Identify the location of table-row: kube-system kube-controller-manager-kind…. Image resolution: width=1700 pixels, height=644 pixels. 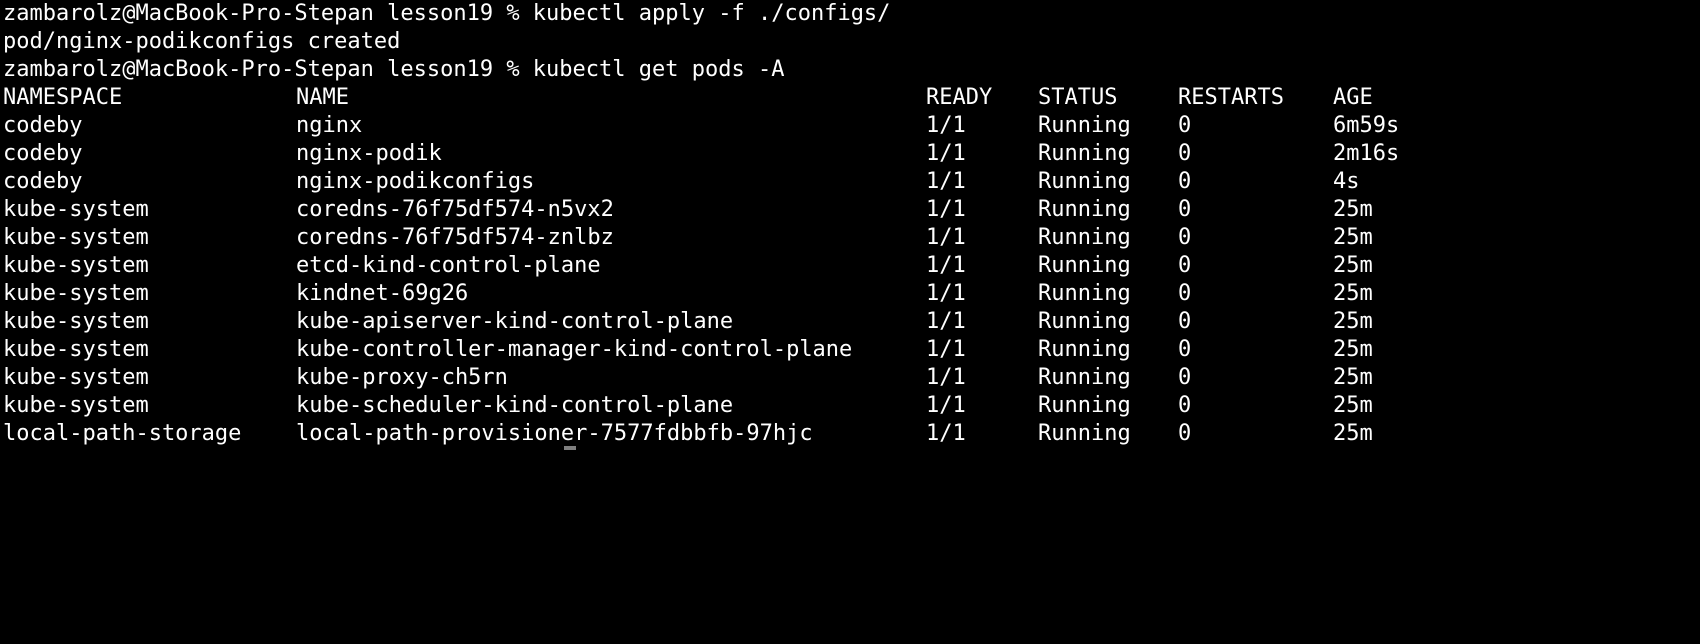
(850, 350).